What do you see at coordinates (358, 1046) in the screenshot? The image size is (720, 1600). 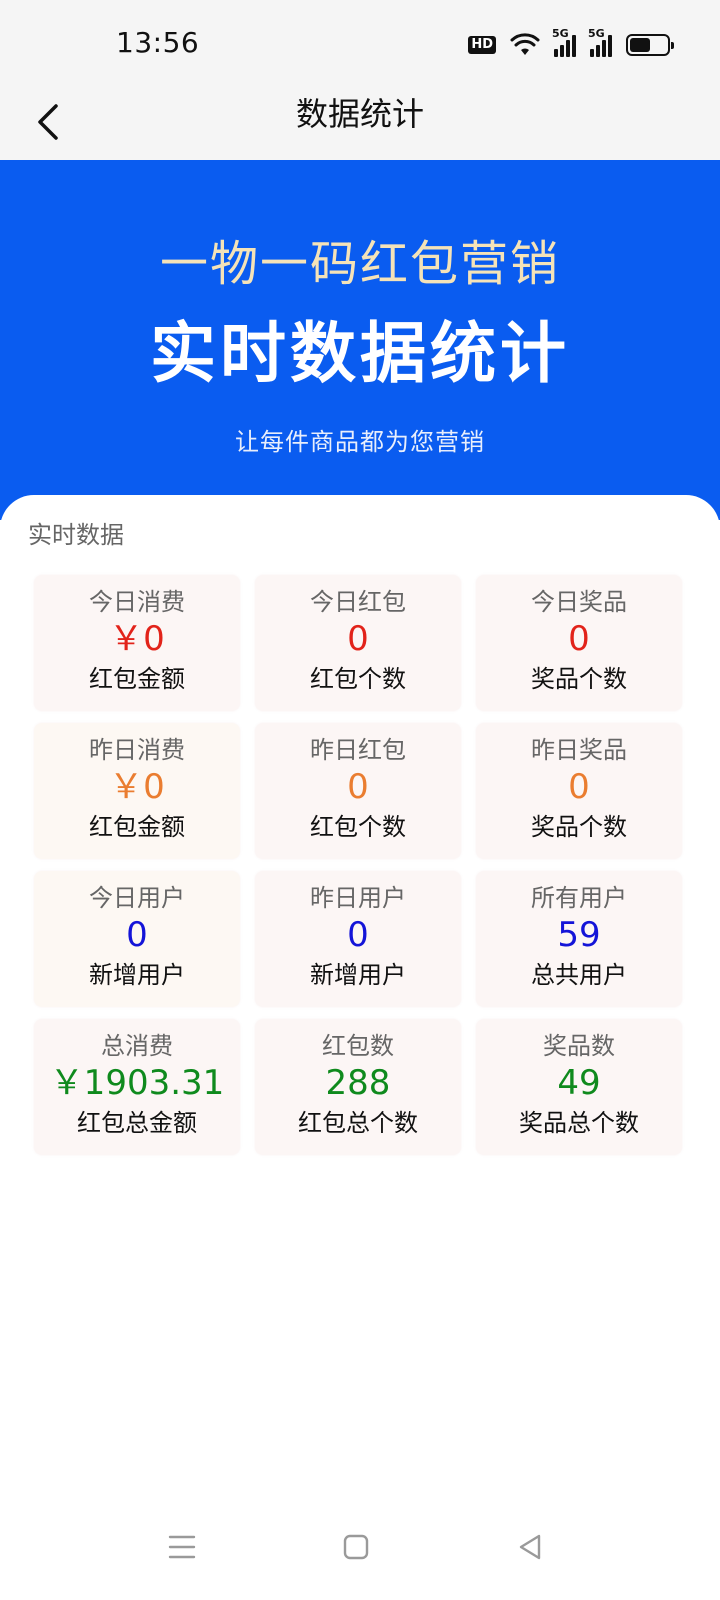 I see `stat-title: 红包数` at bounding box center [358, 1046].